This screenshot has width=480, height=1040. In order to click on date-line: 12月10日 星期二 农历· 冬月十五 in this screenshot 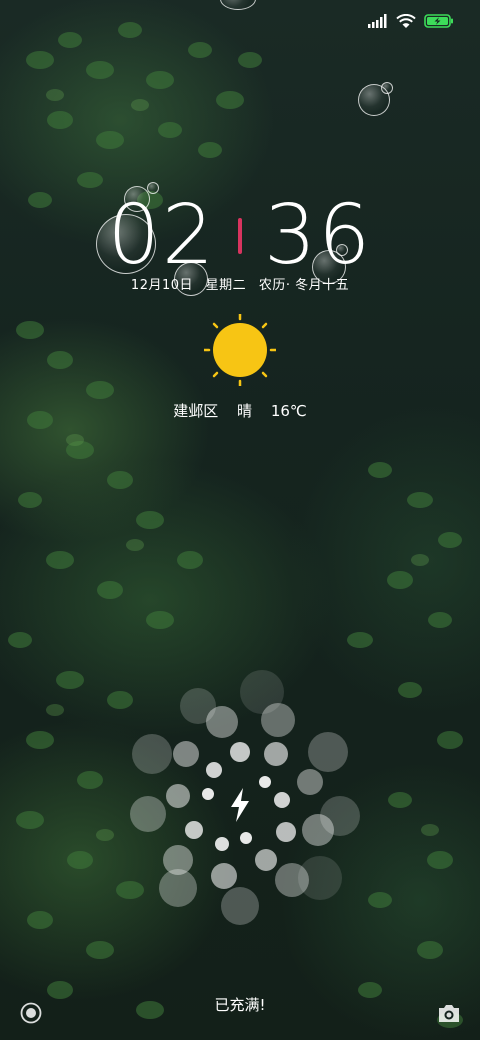, I will do `click(240, 283)`.